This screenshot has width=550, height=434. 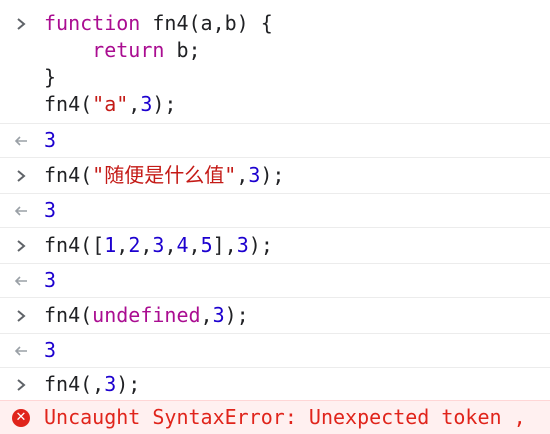 I want to click on number-token: 4, so click(x=182, y=245).